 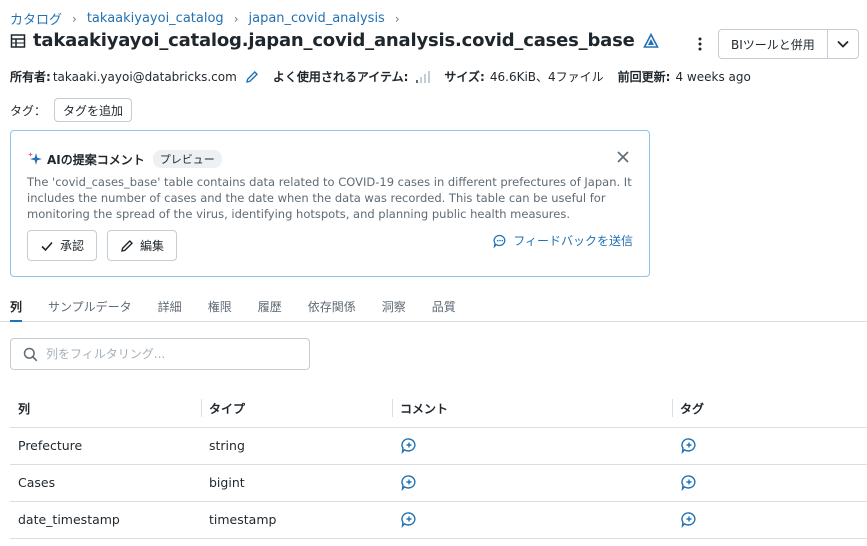 I want to click on approve-button: 承認, so click(x=62, y=245).